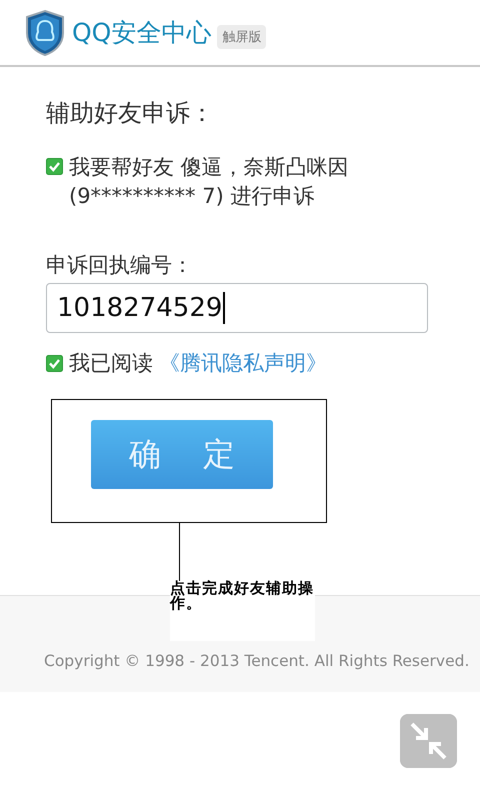 The image size is (480, 800). Describe the element at coordinates (428, 741) in the screenshot. I see `shrink-icon` at that location.